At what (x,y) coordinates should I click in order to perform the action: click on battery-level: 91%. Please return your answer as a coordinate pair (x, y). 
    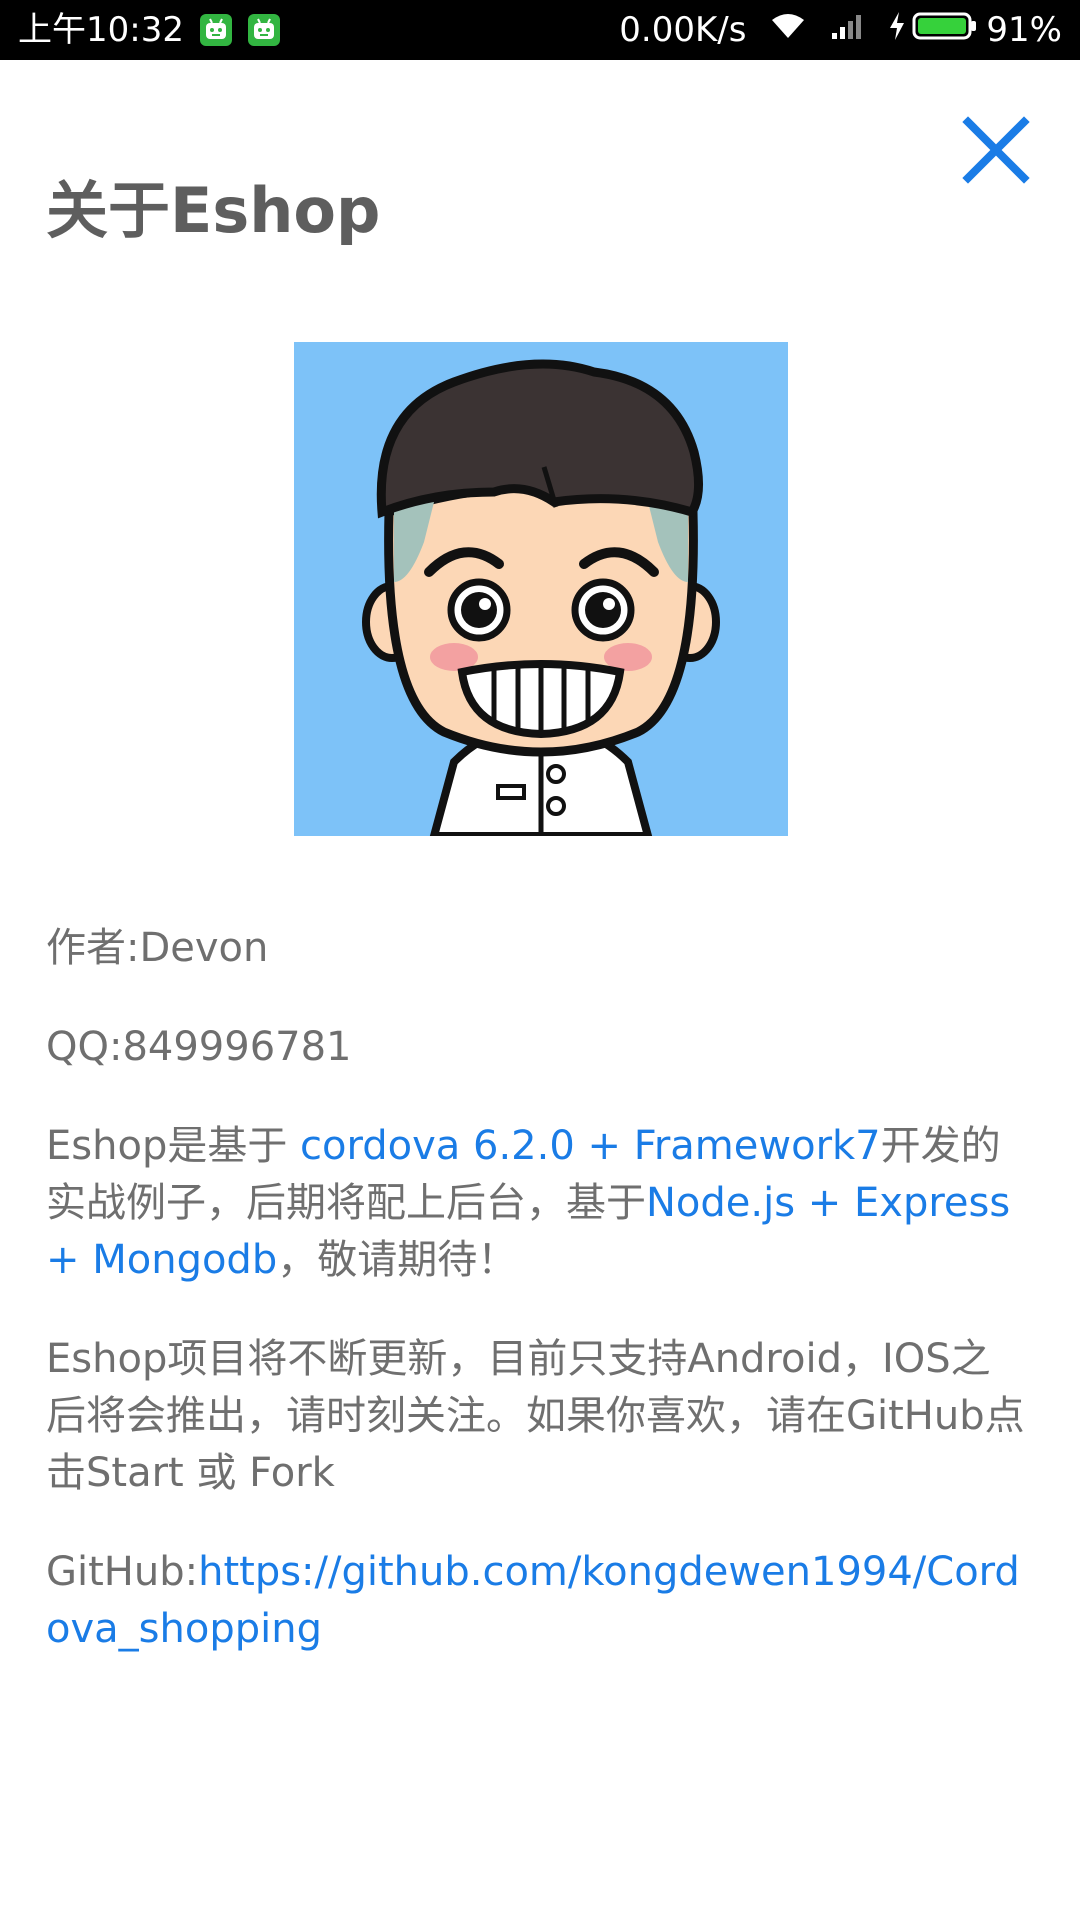
    Looking at the image, I should click on (1024, 30).